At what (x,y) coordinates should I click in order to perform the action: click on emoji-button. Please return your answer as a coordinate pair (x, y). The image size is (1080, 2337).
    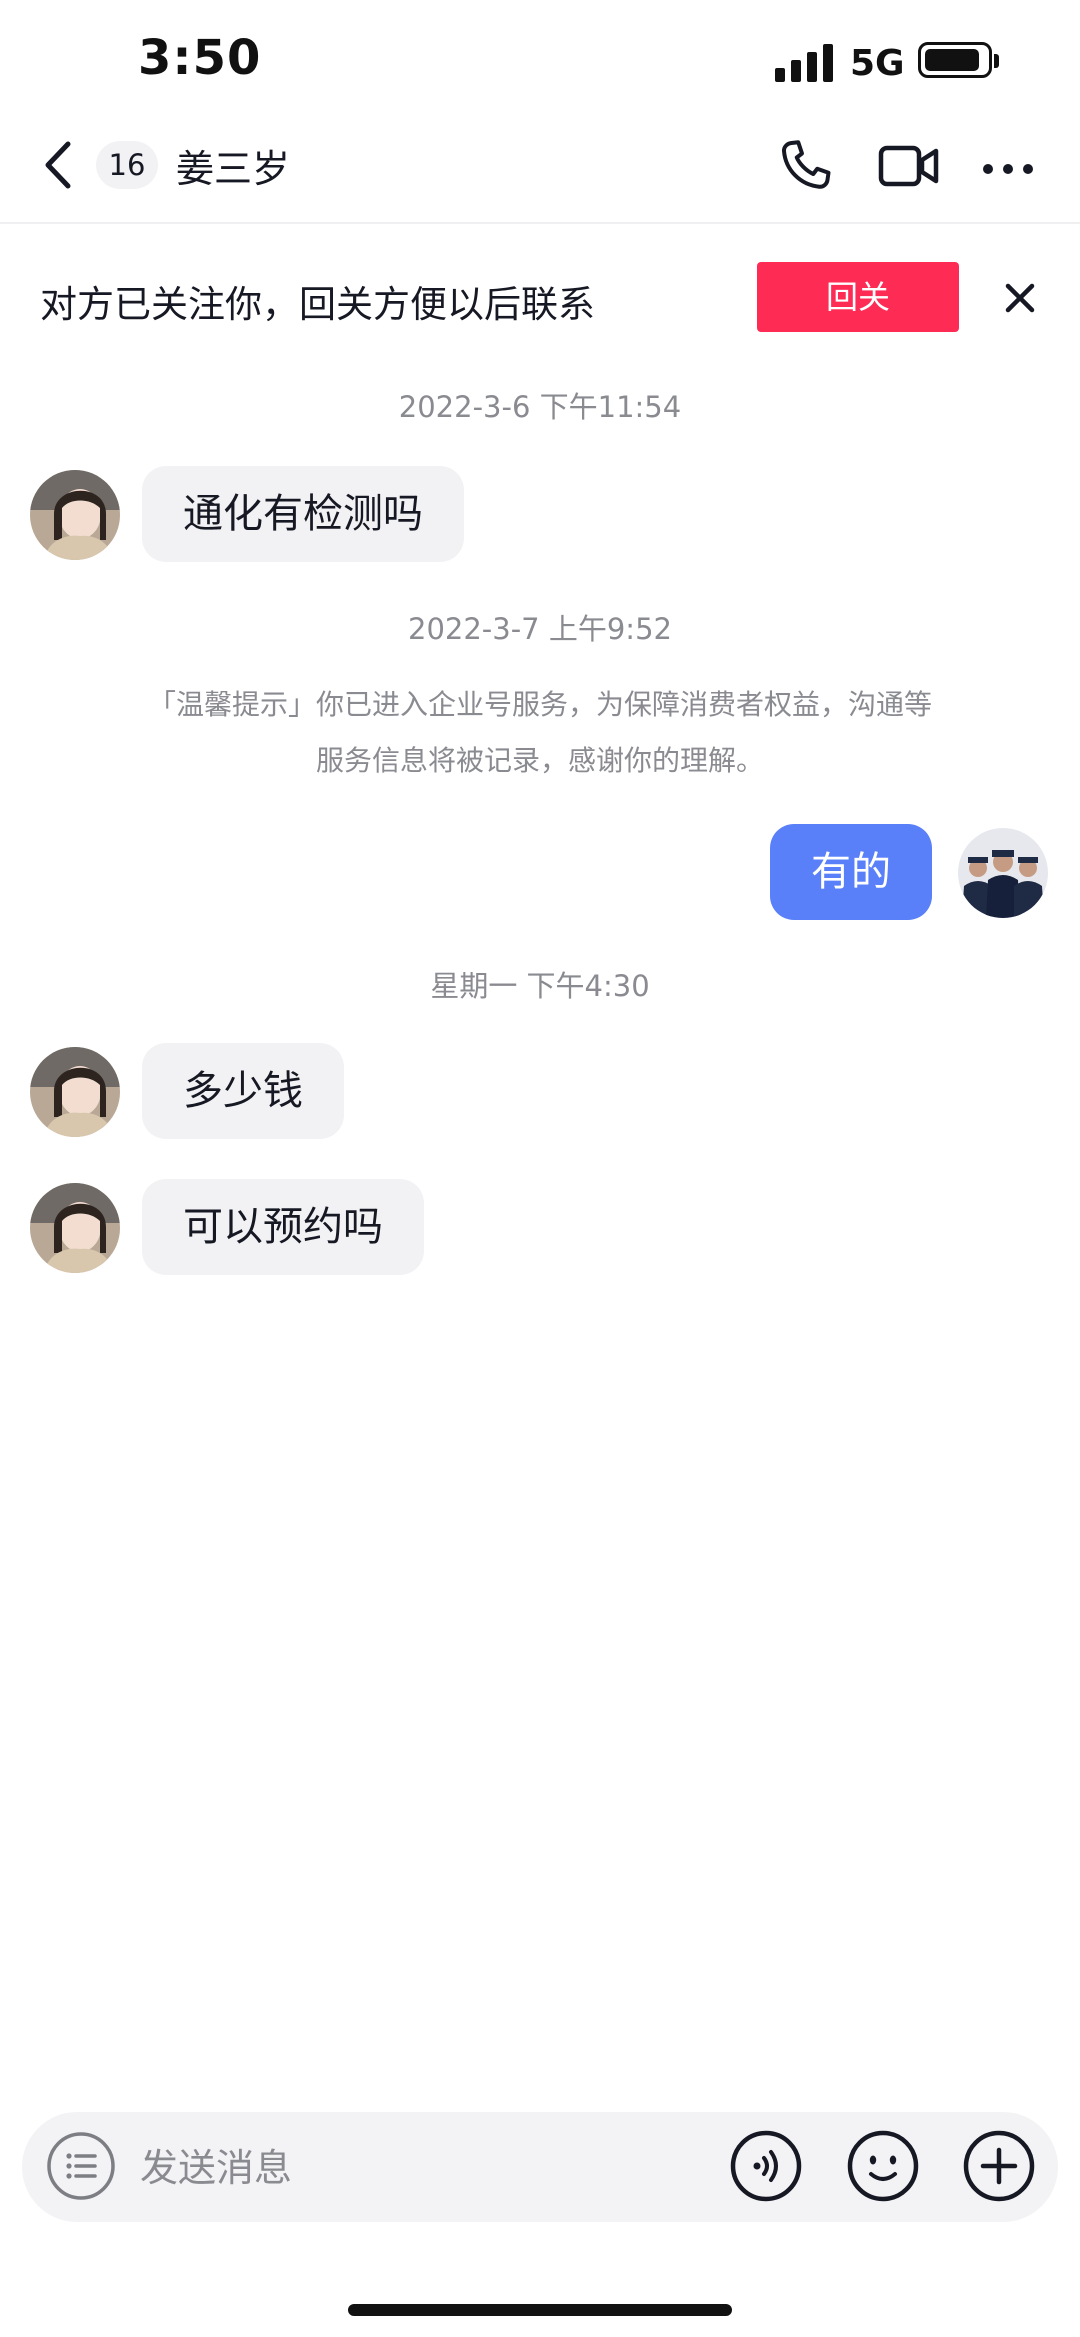
    Looking at the image, I should click on (883, 2166).